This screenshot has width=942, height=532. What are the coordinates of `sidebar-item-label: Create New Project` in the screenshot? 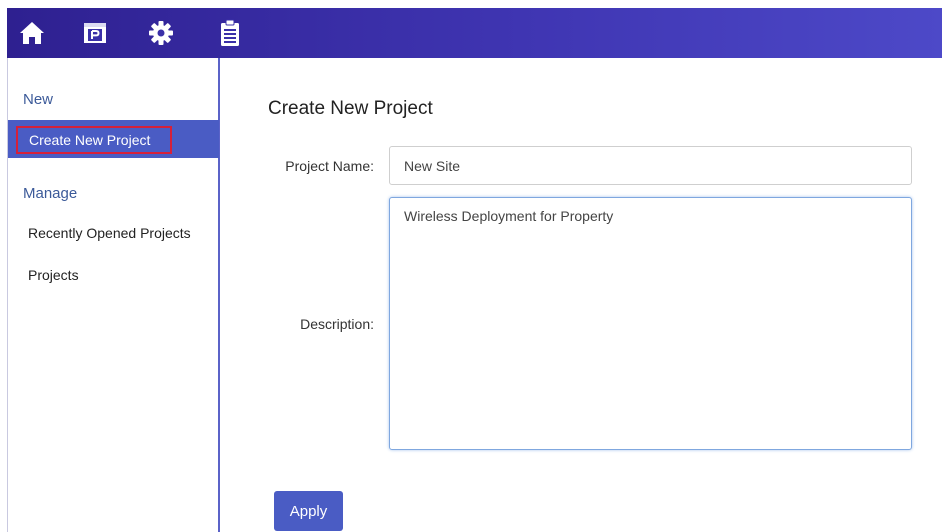 It's located at (90, 140).